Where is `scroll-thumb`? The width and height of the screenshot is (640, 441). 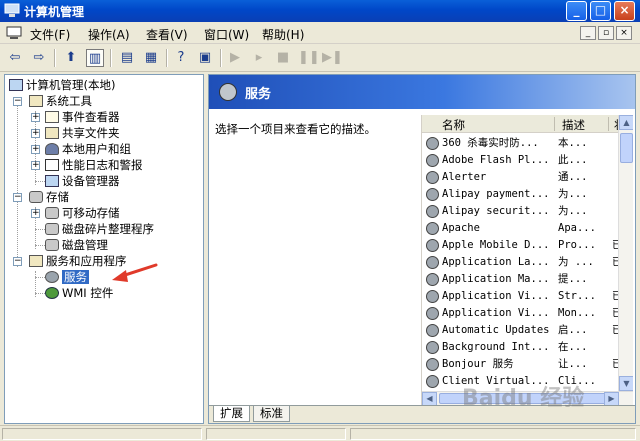
scroll-thumb is located at coordinates (626, 148).